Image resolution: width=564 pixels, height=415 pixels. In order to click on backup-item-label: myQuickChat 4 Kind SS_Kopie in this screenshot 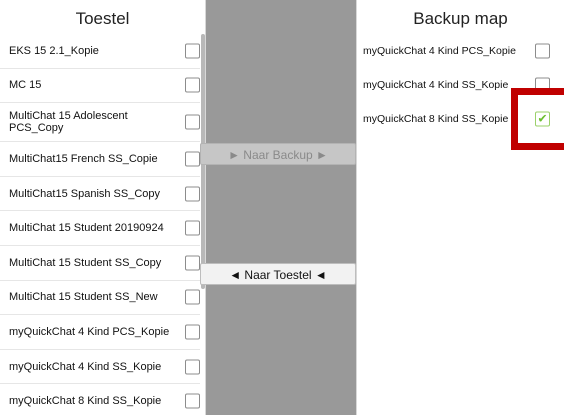, I will do `click(436, 85)`.